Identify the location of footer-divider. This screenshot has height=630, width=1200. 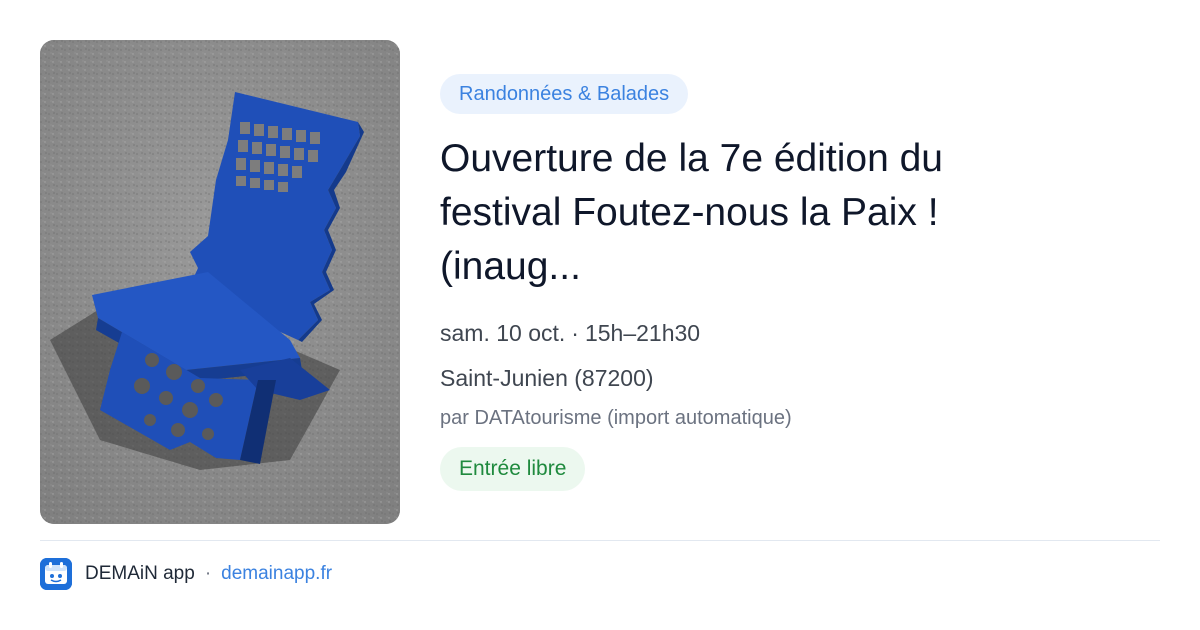
(600, 540).